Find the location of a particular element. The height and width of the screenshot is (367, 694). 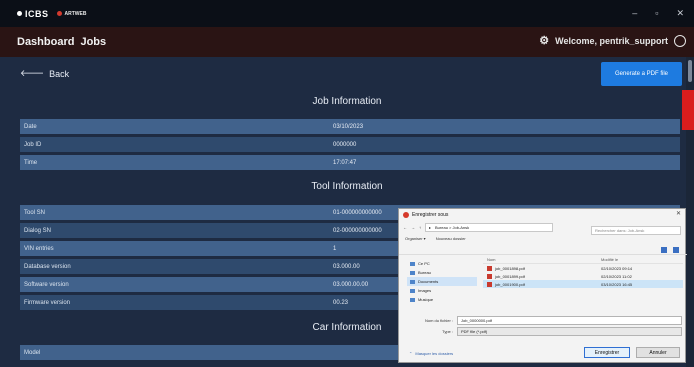

help-icon is located at coordinates (676, 250).